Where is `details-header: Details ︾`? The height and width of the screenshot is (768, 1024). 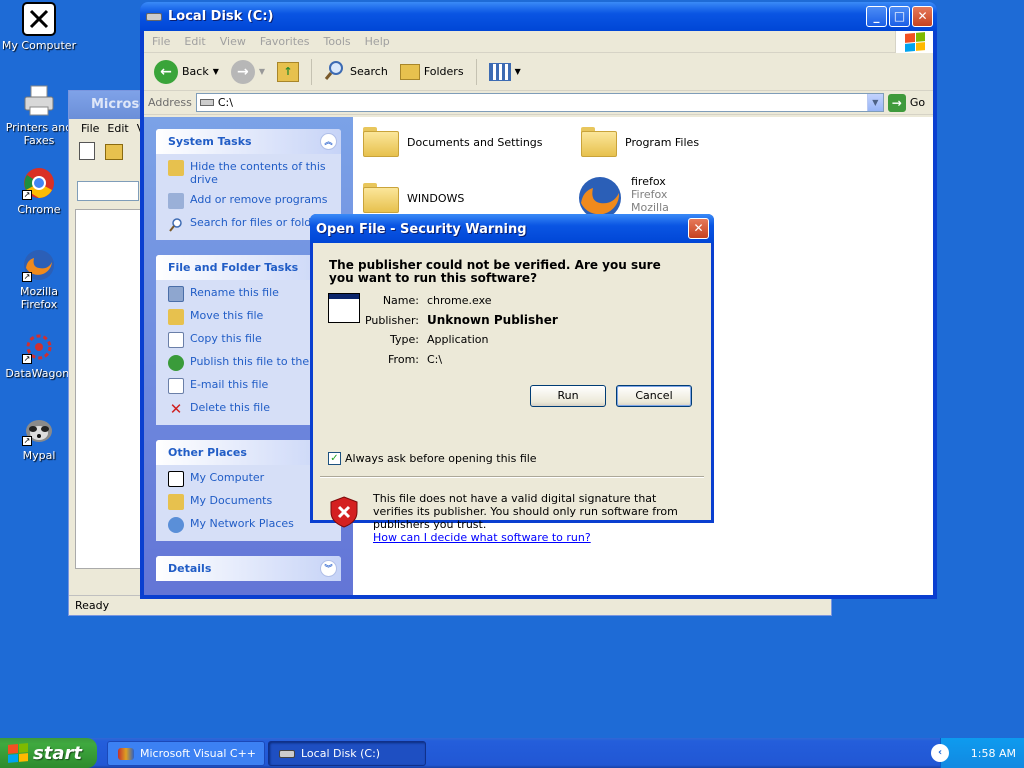 details-header: Details ︾ is located at coordinates (248, 568).